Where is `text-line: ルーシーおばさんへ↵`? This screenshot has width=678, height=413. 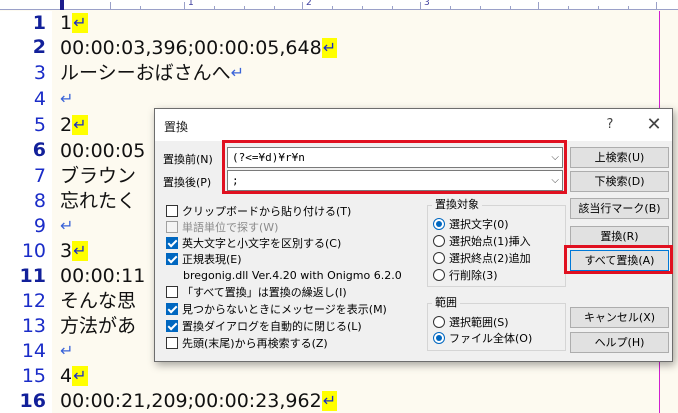 text-line: ルーシーおばさんへ↵ is located at coordinates (152, 73).